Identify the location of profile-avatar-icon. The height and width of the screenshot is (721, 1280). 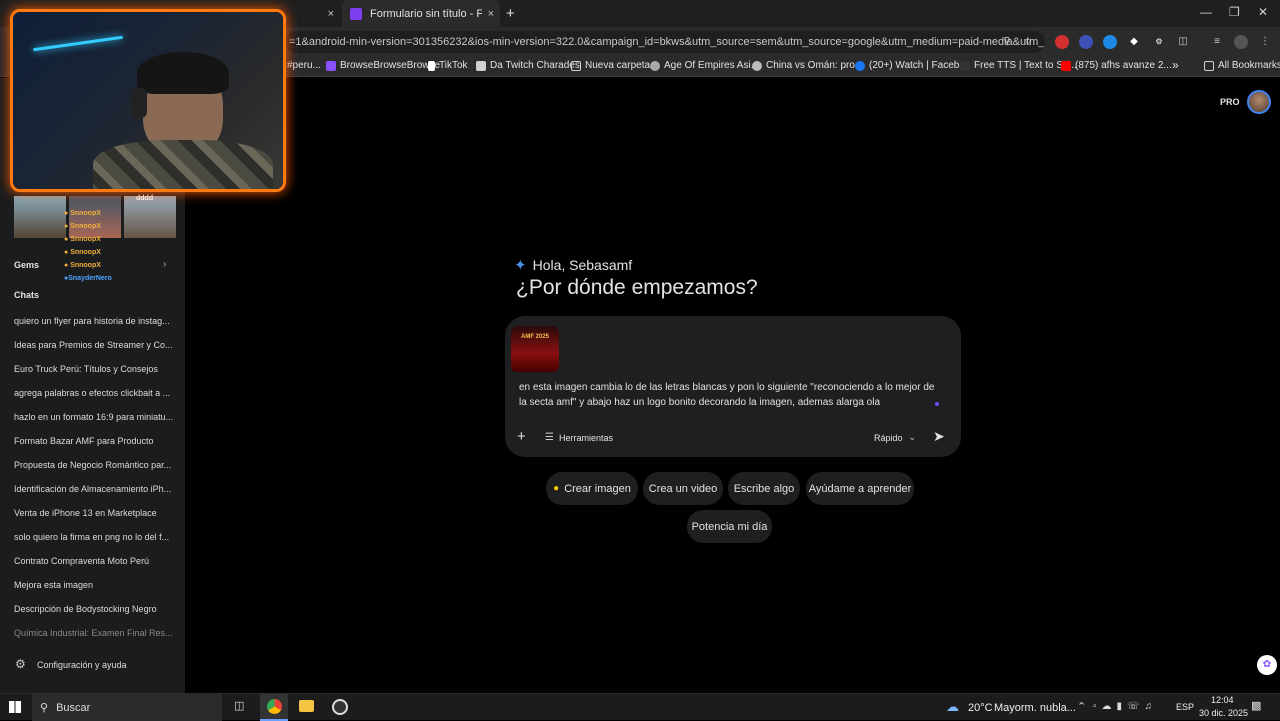
(1241, 42).